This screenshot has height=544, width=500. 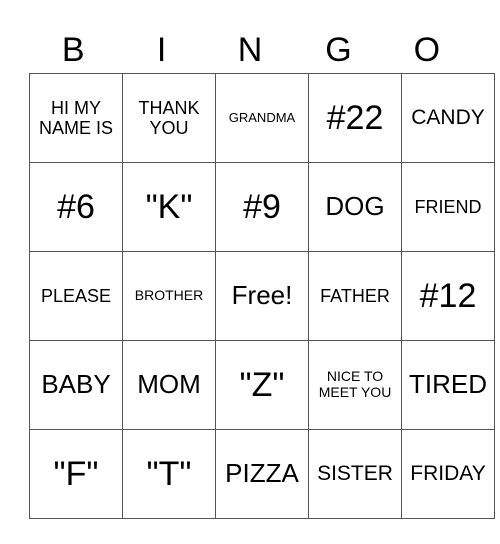 I want to click on bingo-cell: FRIEND, so click(x=448, y=207).